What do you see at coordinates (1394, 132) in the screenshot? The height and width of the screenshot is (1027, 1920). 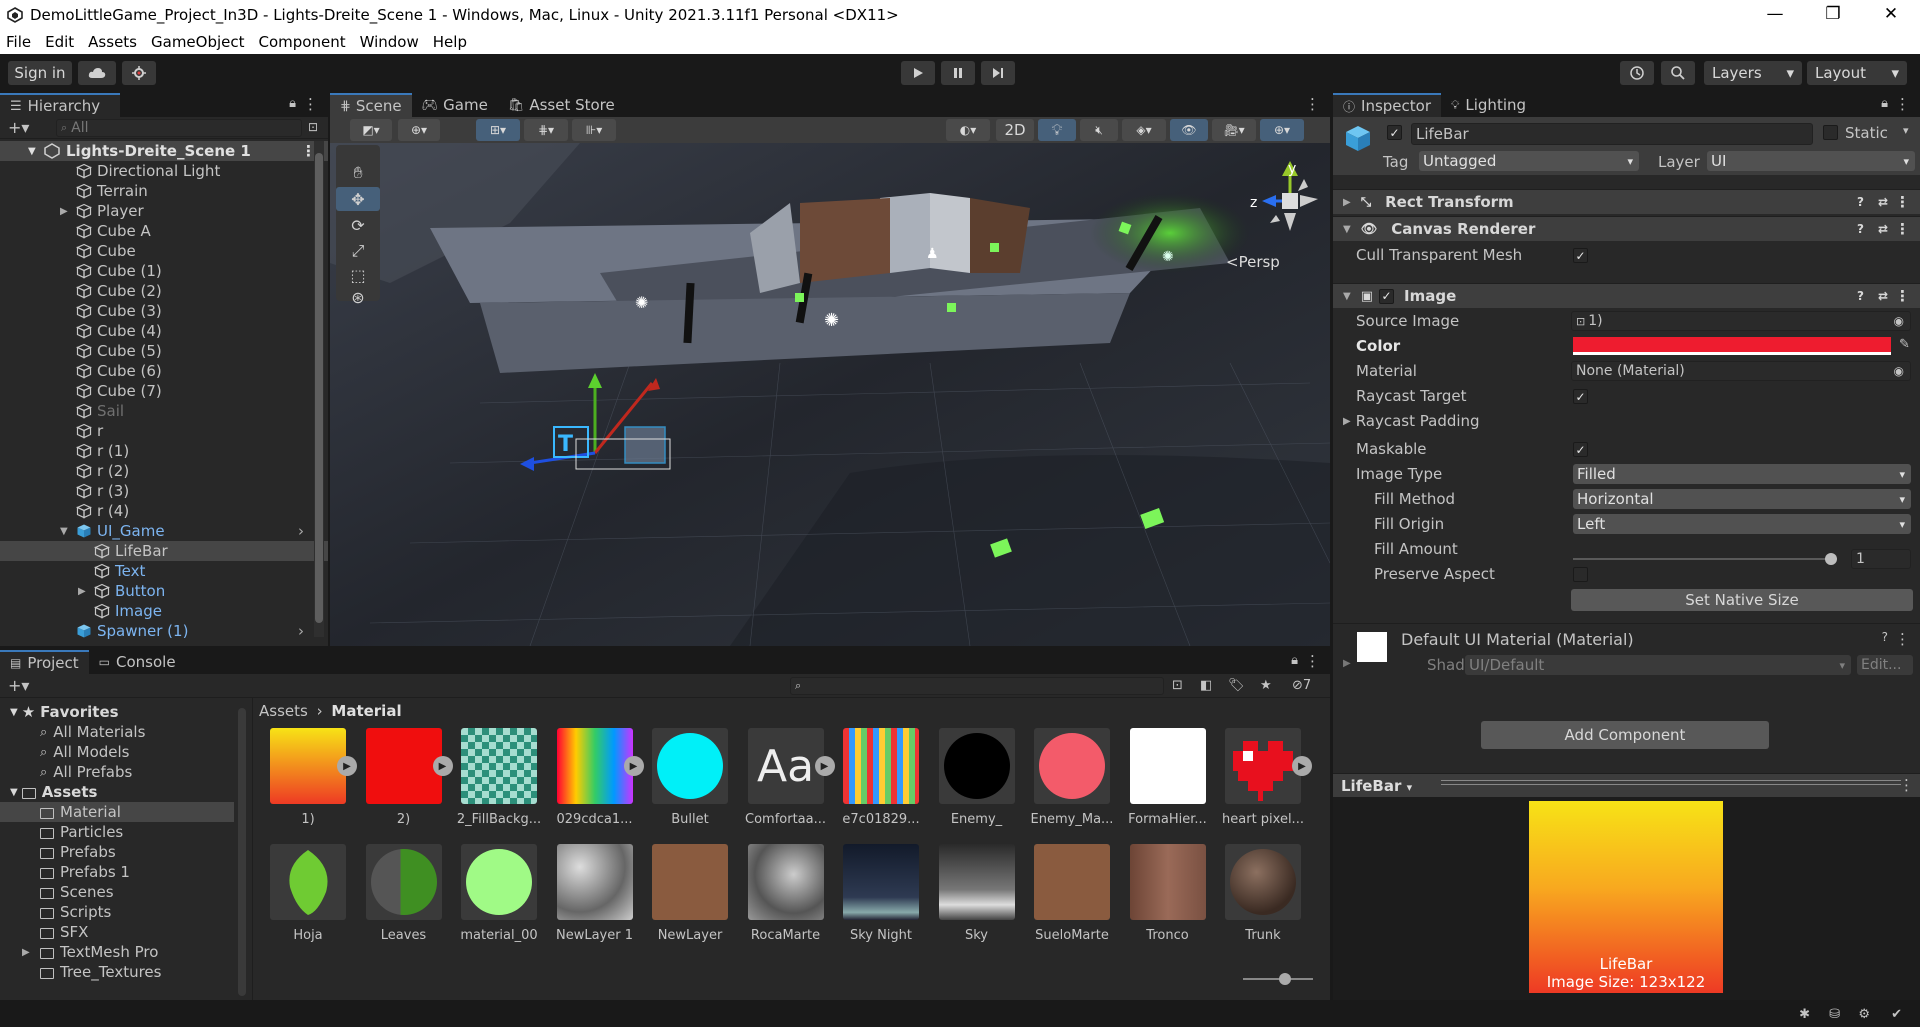 I see `active-checkbox: ✓` at bounding box center [1394, 132].